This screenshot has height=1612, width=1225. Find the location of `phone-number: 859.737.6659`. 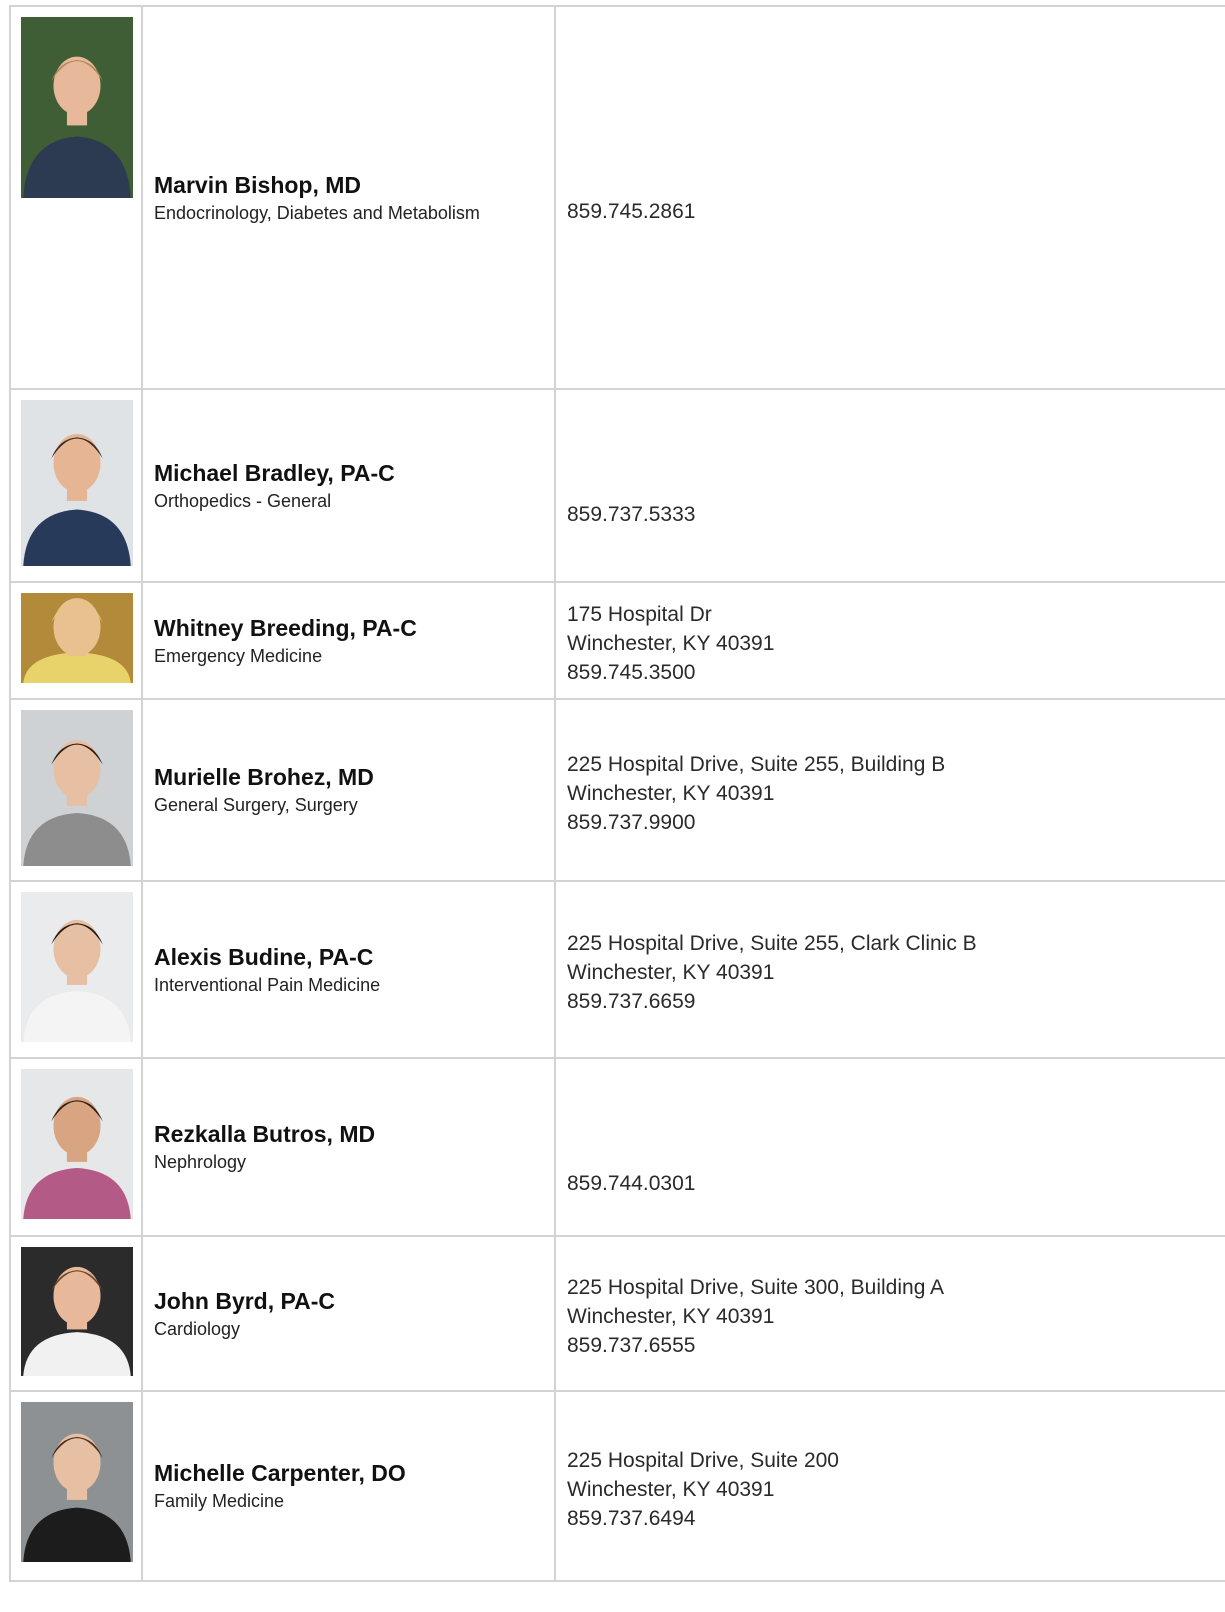

phone-number: 859.737.6659 is located at coordinates (896, 1001).